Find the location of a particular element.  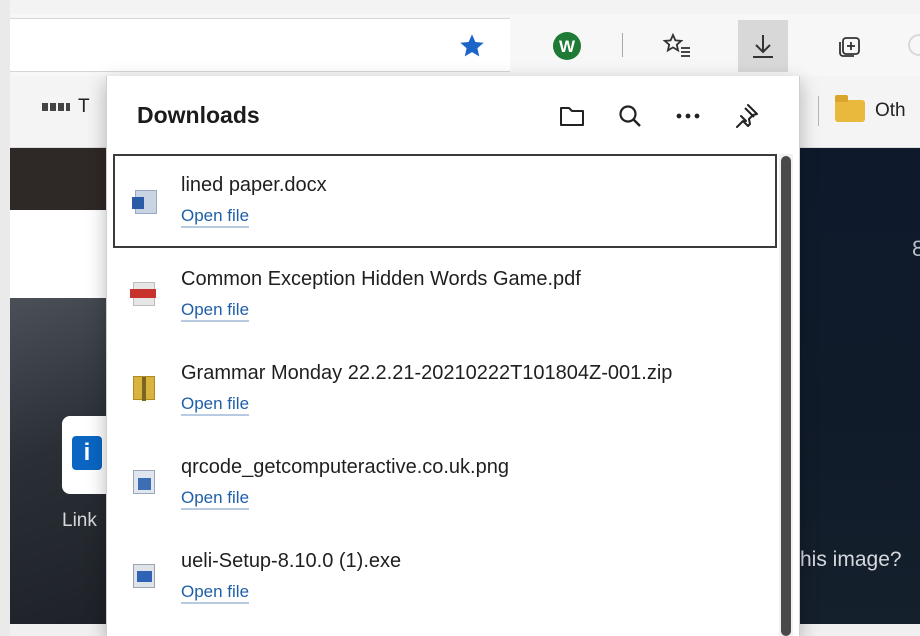

page-right-number: 8 is located at coordinates (916, 248).